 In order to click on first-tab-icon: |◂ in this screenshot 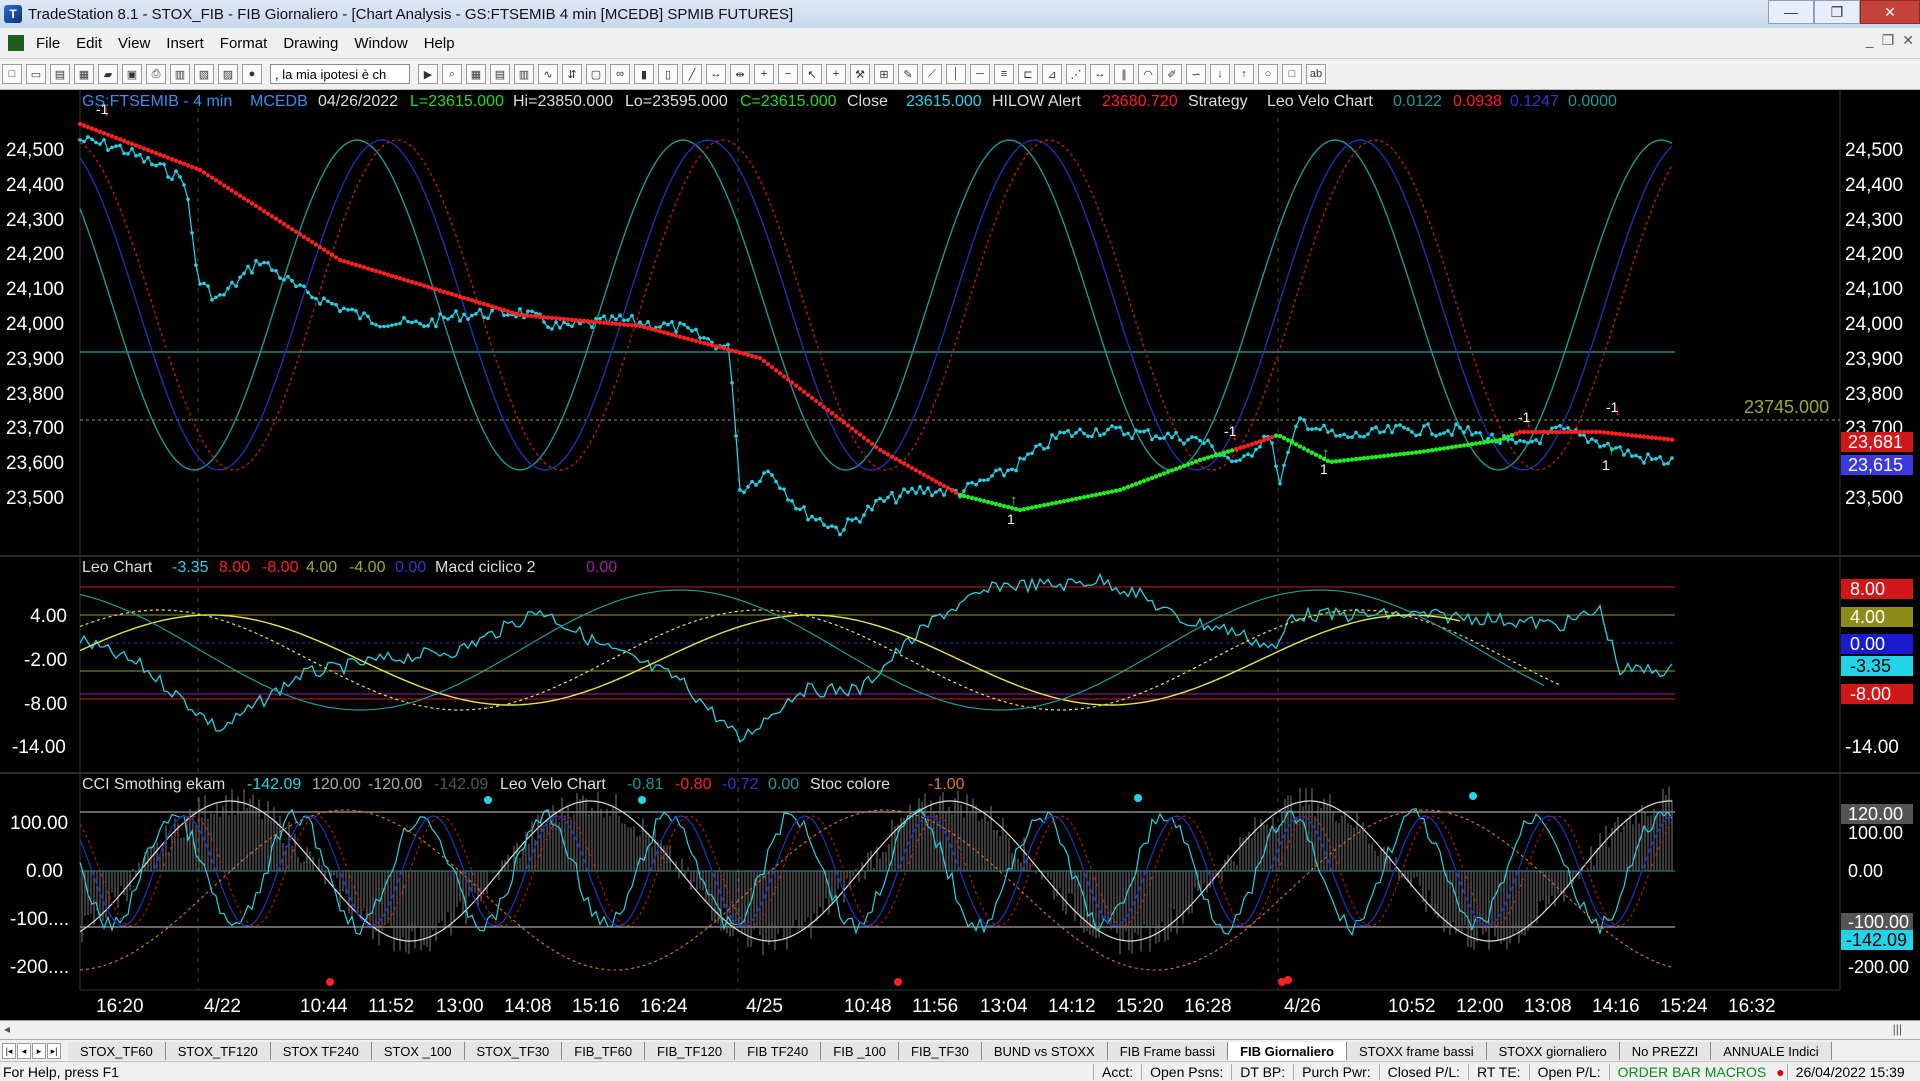, I will do `click(9, 1051)`.